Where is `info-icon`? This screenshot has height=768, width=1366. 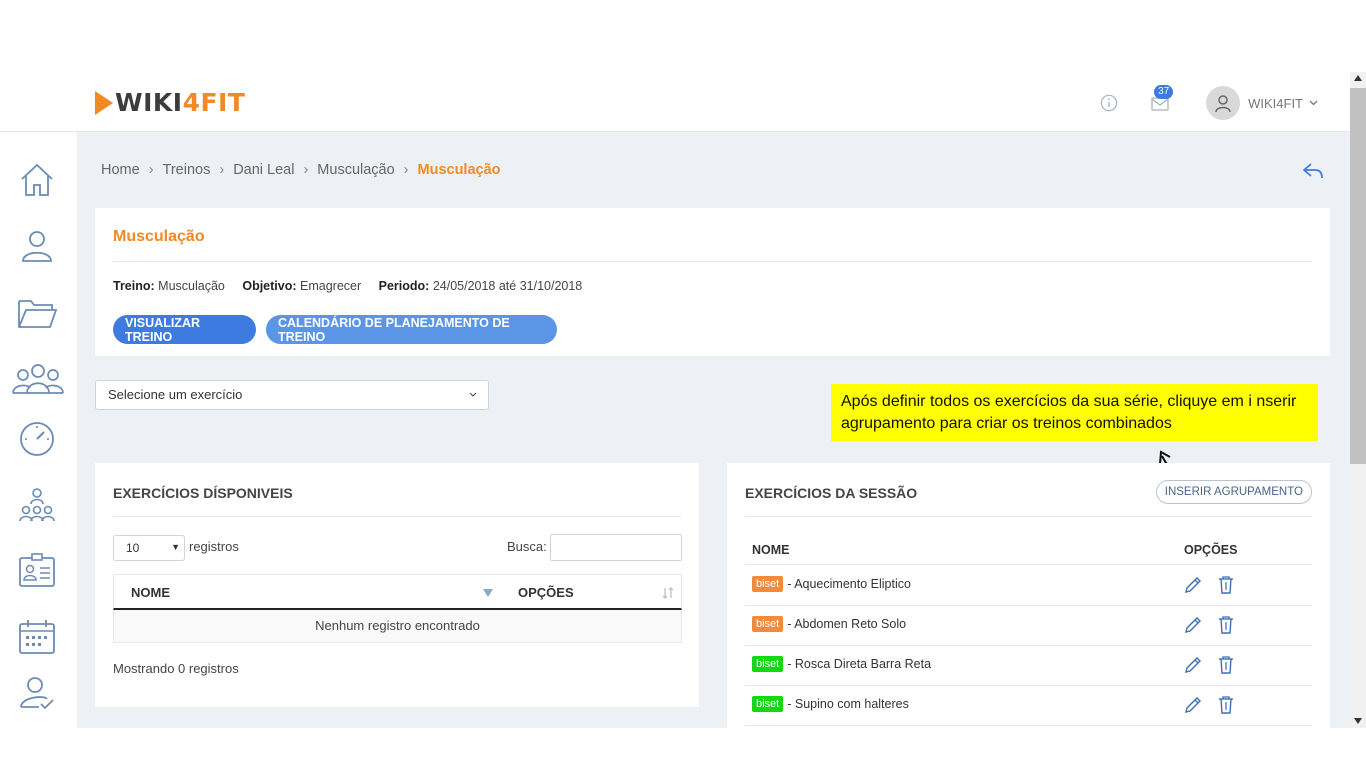 info-icon is located at coordinates (1109, 103).